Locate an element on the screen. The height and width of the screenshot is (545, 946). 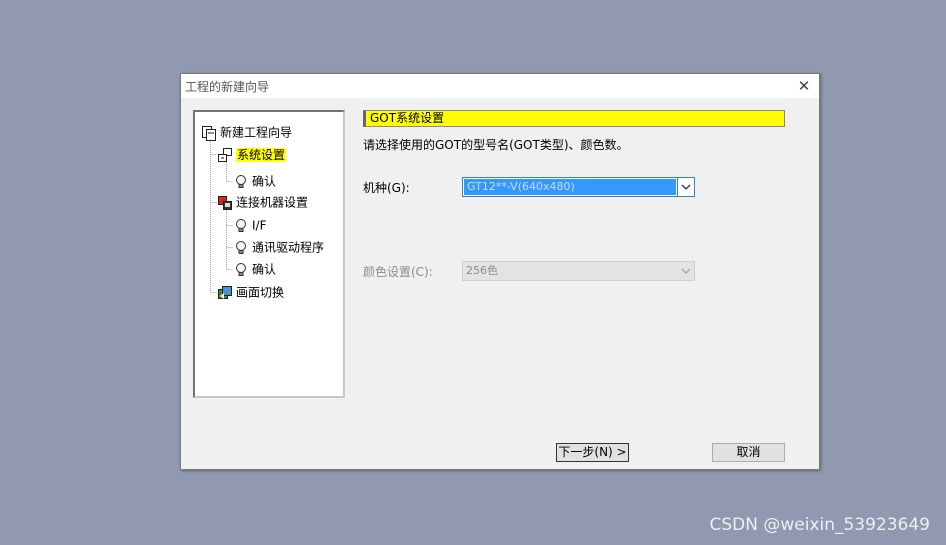
tree-item-label: 系统设置 is located at coordinates (261, 154).